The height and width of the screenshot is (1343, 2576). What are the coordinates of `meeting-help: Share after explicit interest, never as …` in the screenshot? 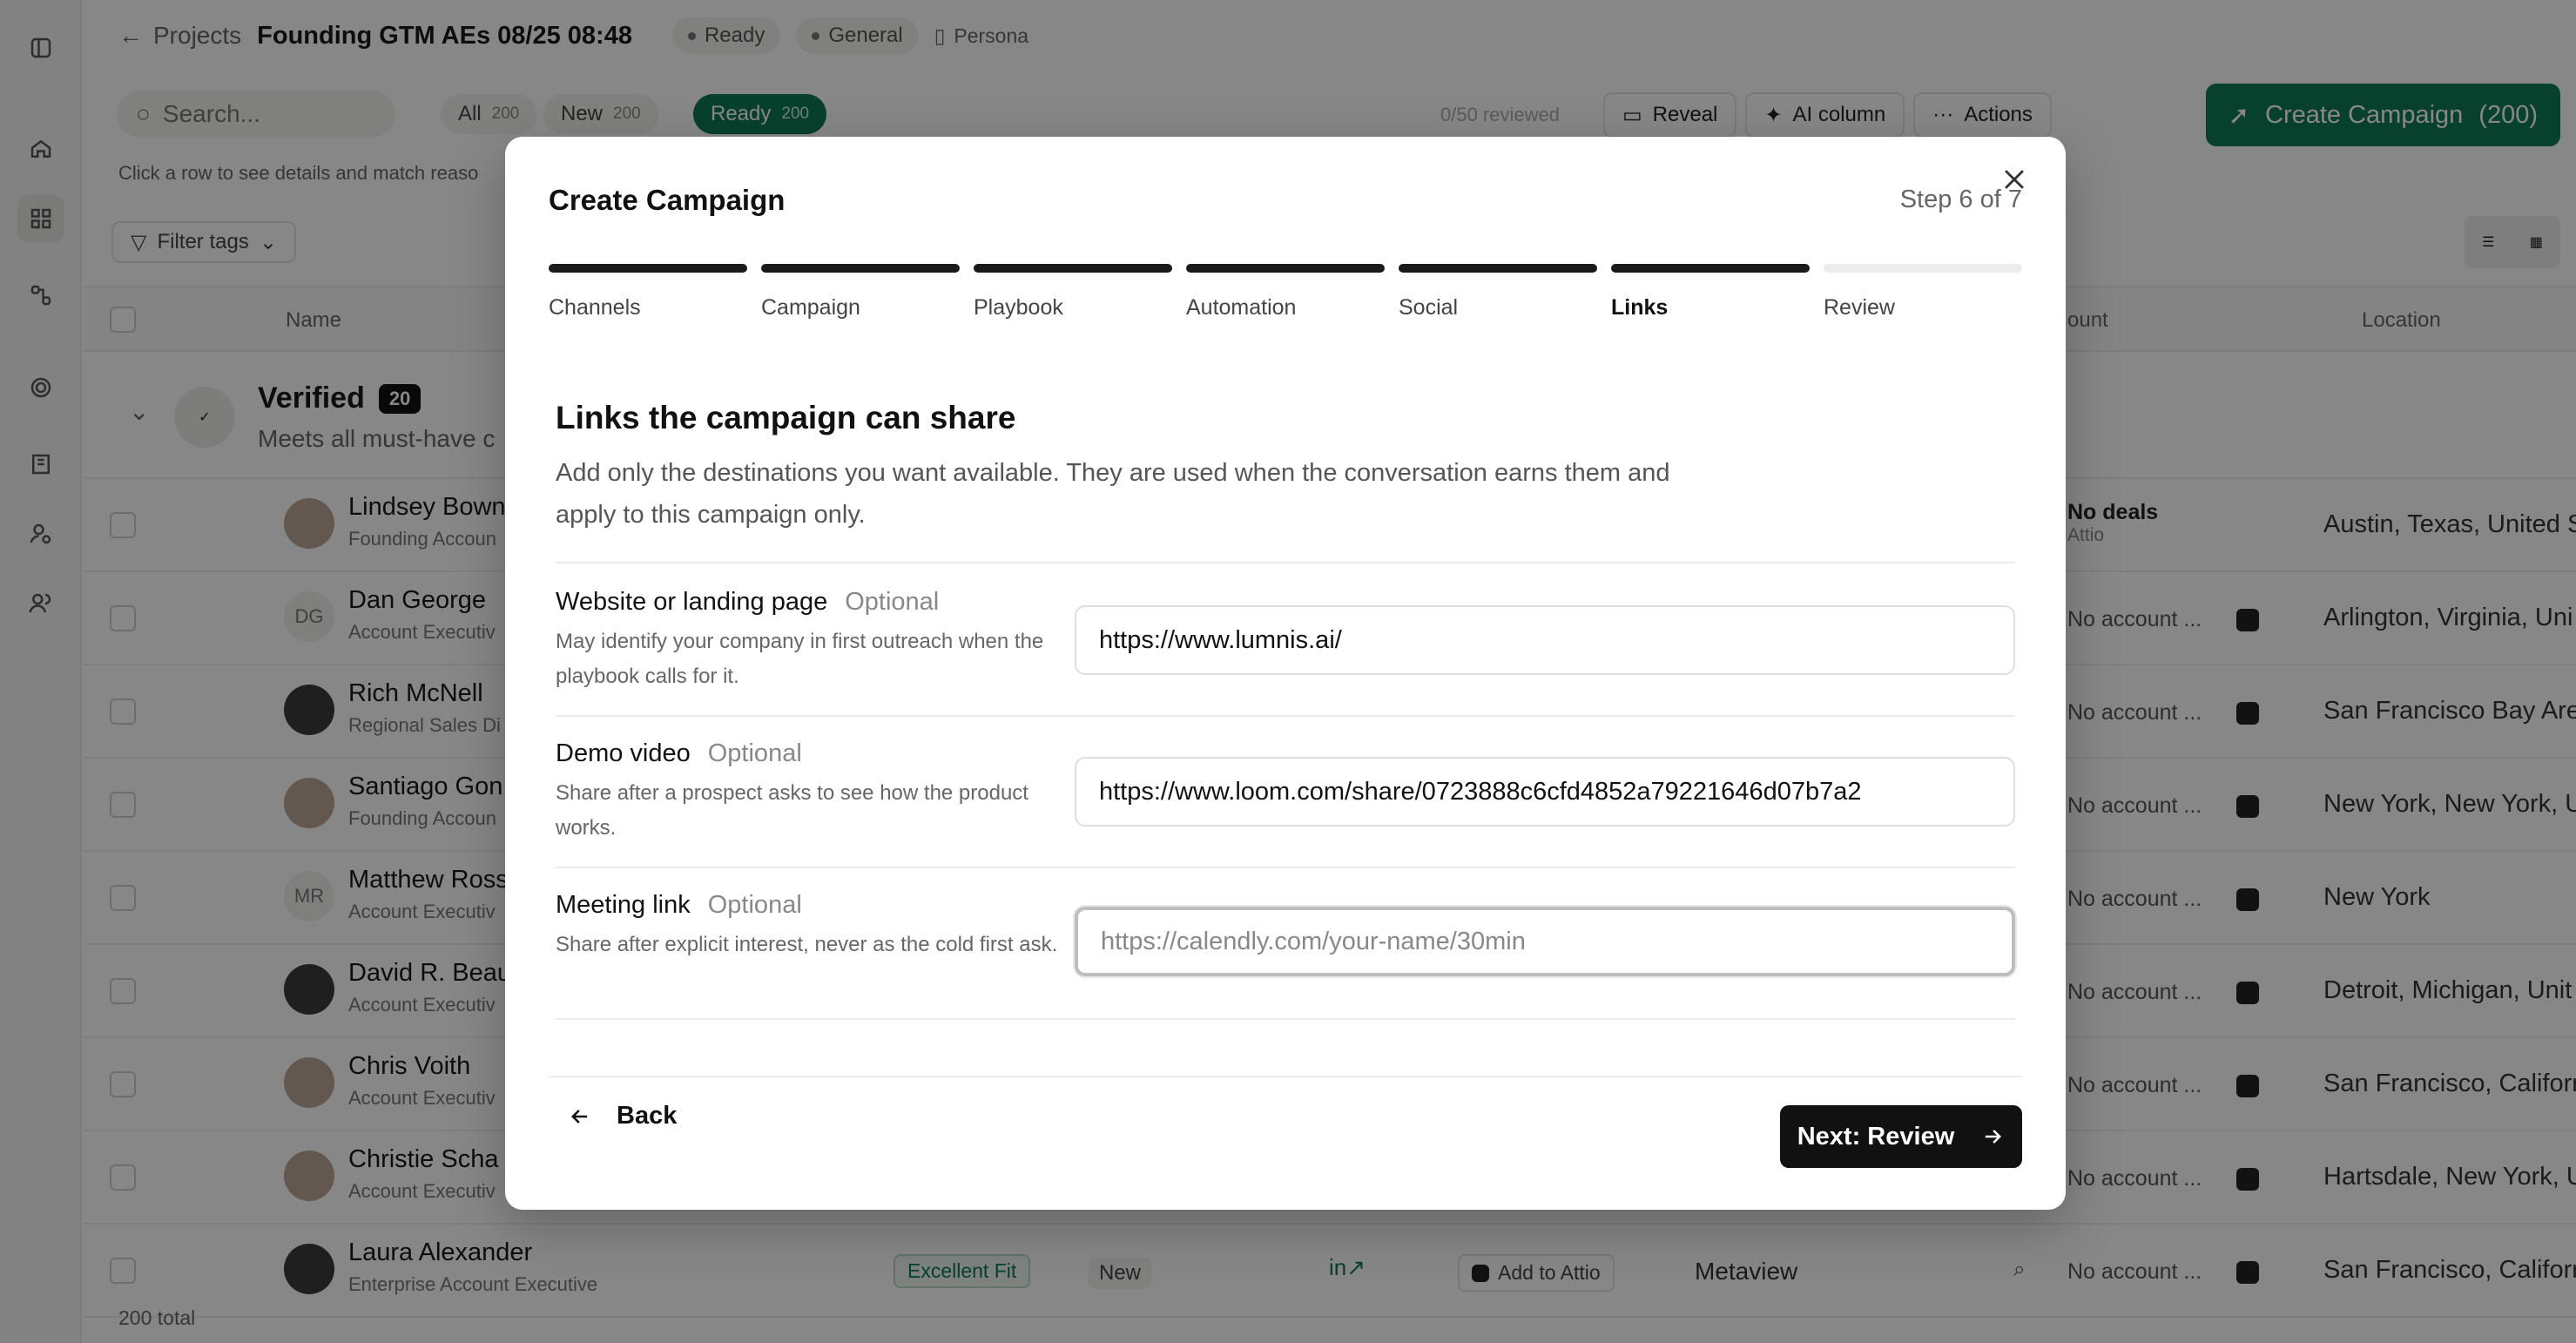 It's located at (807, 944).